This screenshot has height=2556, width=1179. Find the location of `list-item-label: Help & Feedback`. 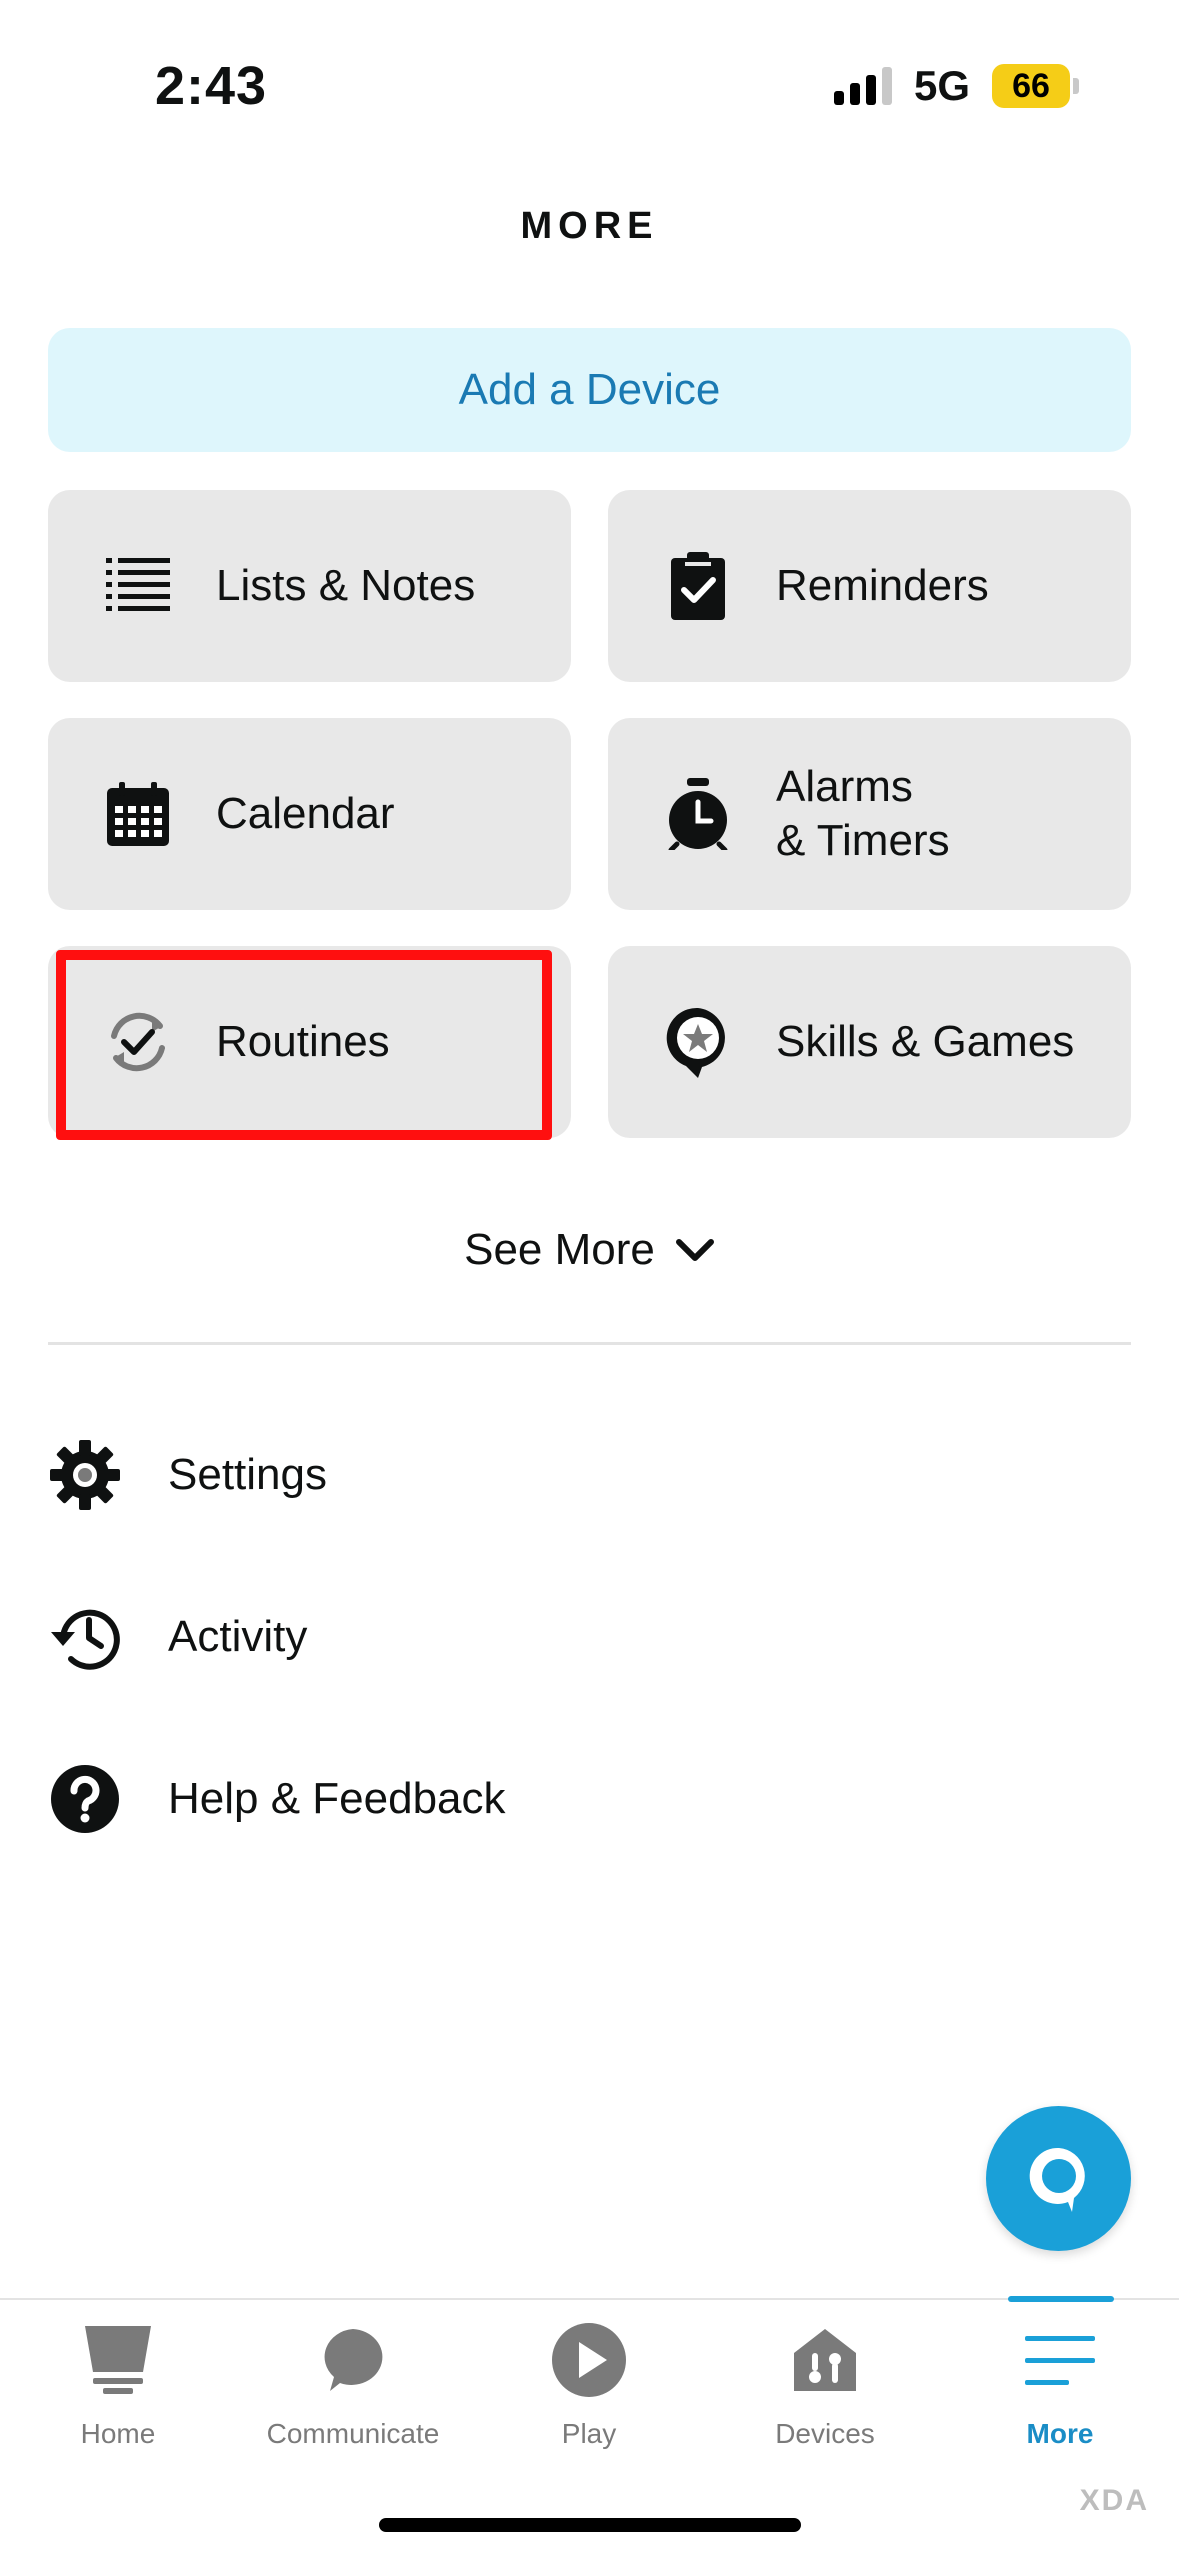

list-item-label: Help & Feedback is located at coordinates (337, 1798).